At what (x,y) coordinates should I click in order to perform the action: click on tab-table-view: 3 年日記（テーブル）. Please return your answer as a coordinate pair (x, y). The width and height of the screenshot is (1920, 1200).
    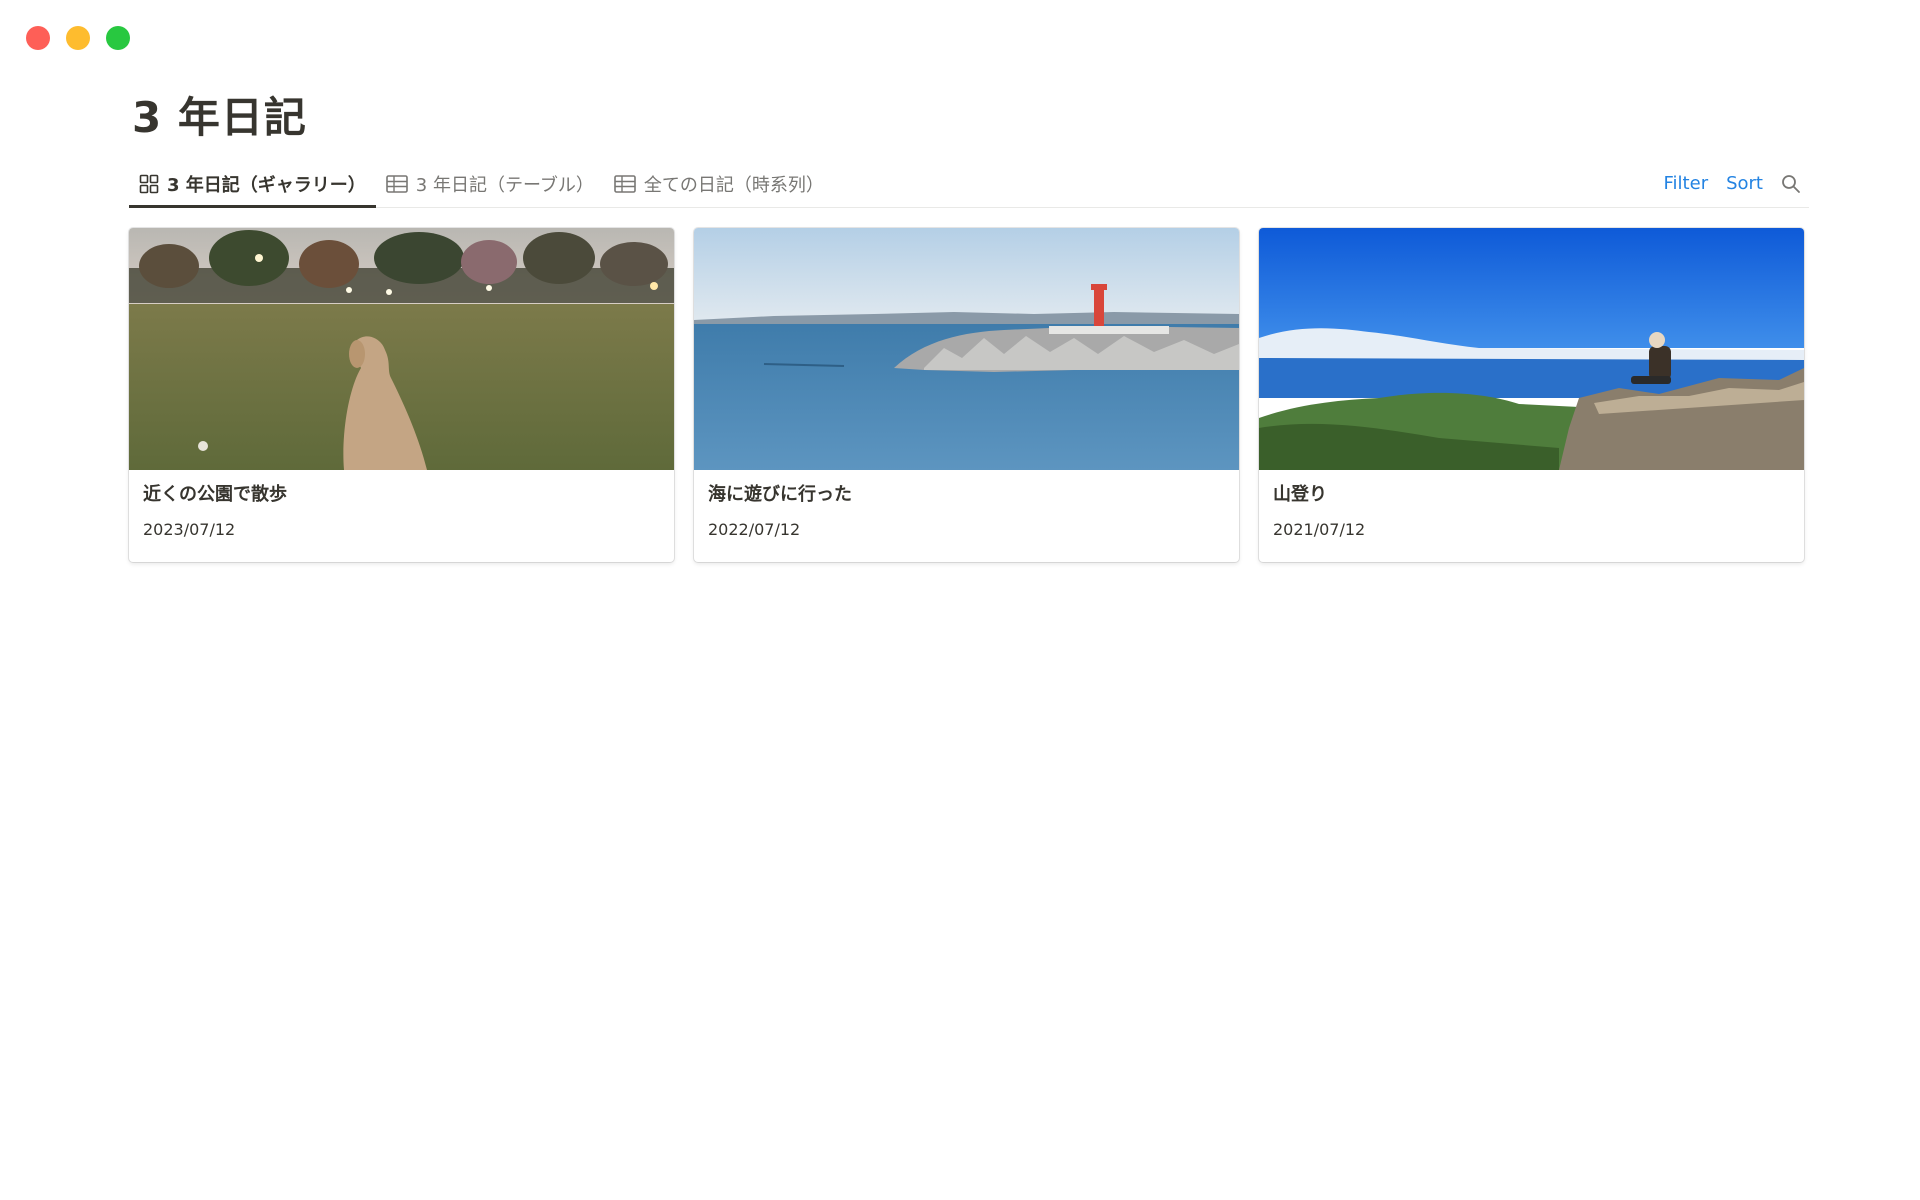
    Looking at the image, I should click on (490, 183).